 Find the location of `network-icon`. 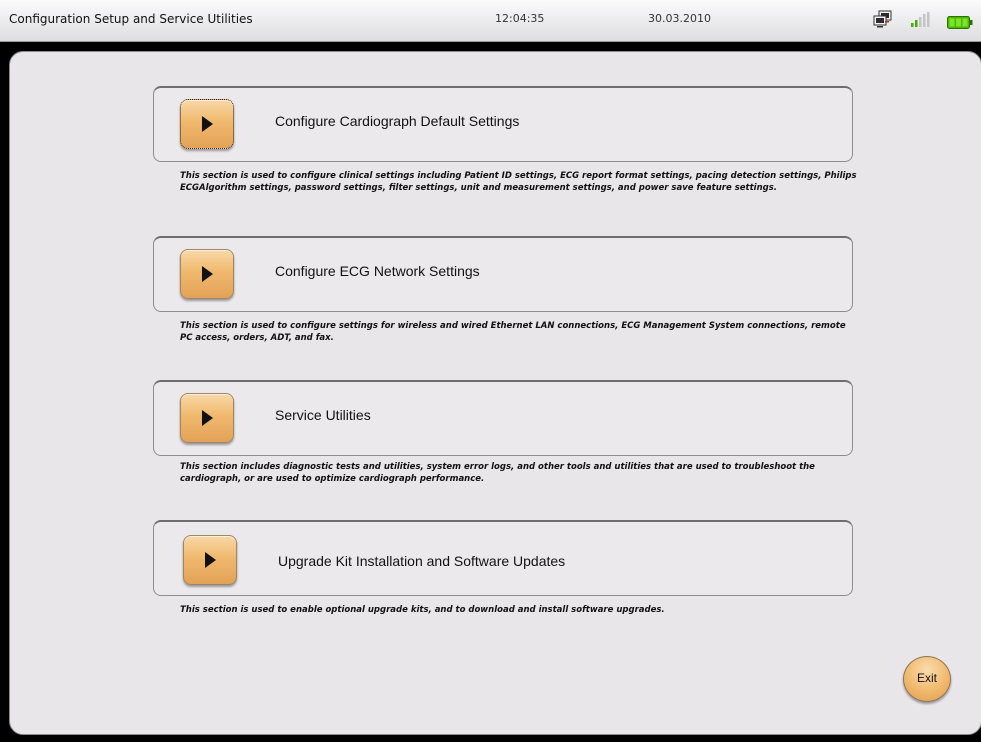

network-icon is located at coordinates (883, 21).